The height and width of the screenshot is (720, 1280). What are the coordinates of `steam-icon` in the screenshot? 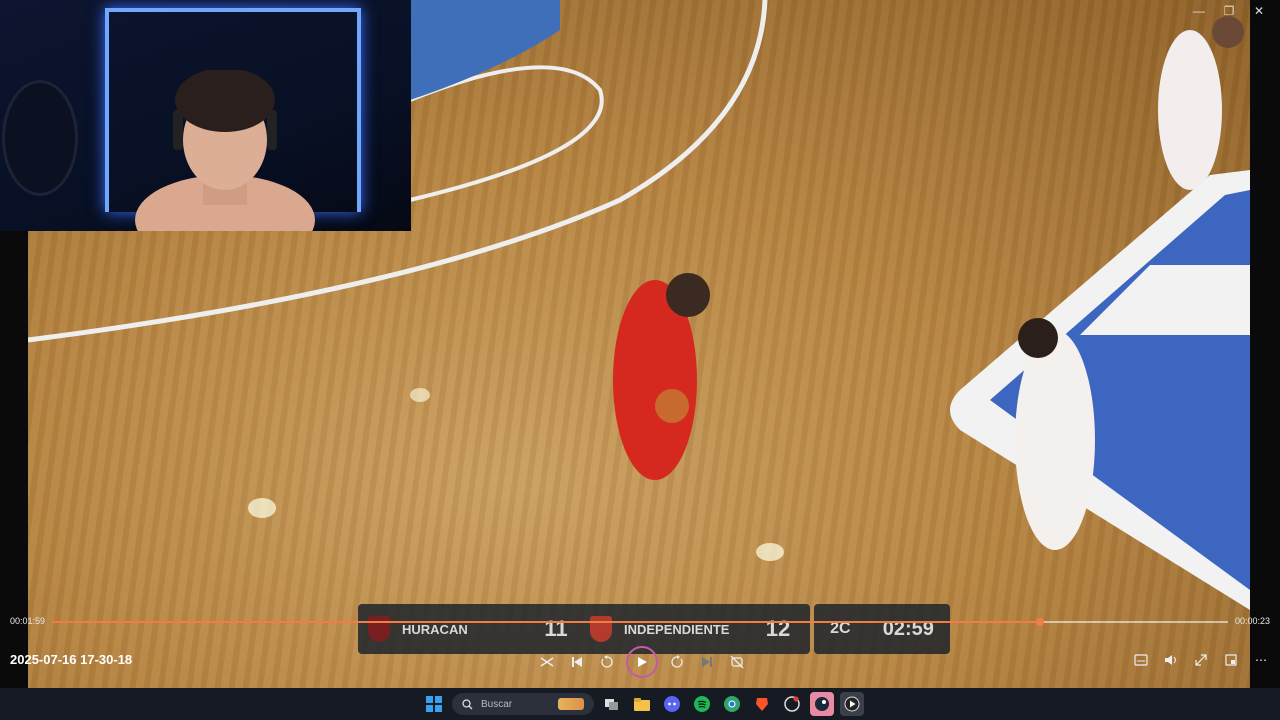 It's located at (822, 704).